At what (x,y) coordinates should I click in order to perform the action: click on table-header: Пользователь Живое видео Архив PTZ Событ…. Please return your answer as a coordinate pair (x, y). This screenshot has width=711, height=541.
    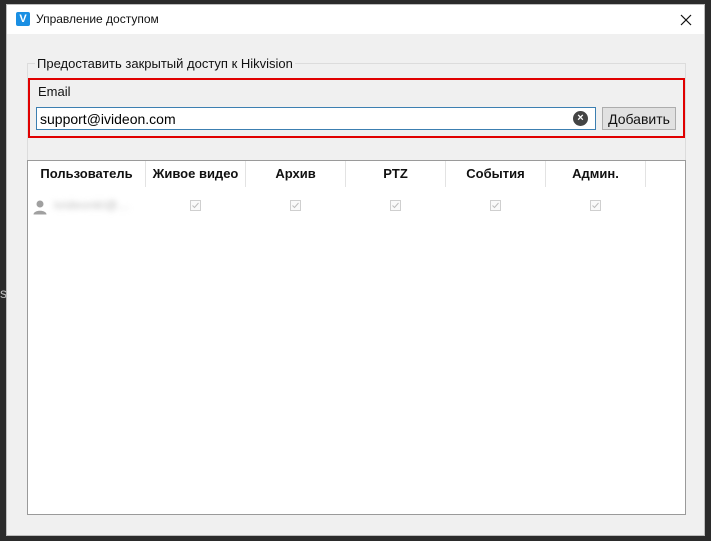
    Looking at the image, I should click on (356, 174).